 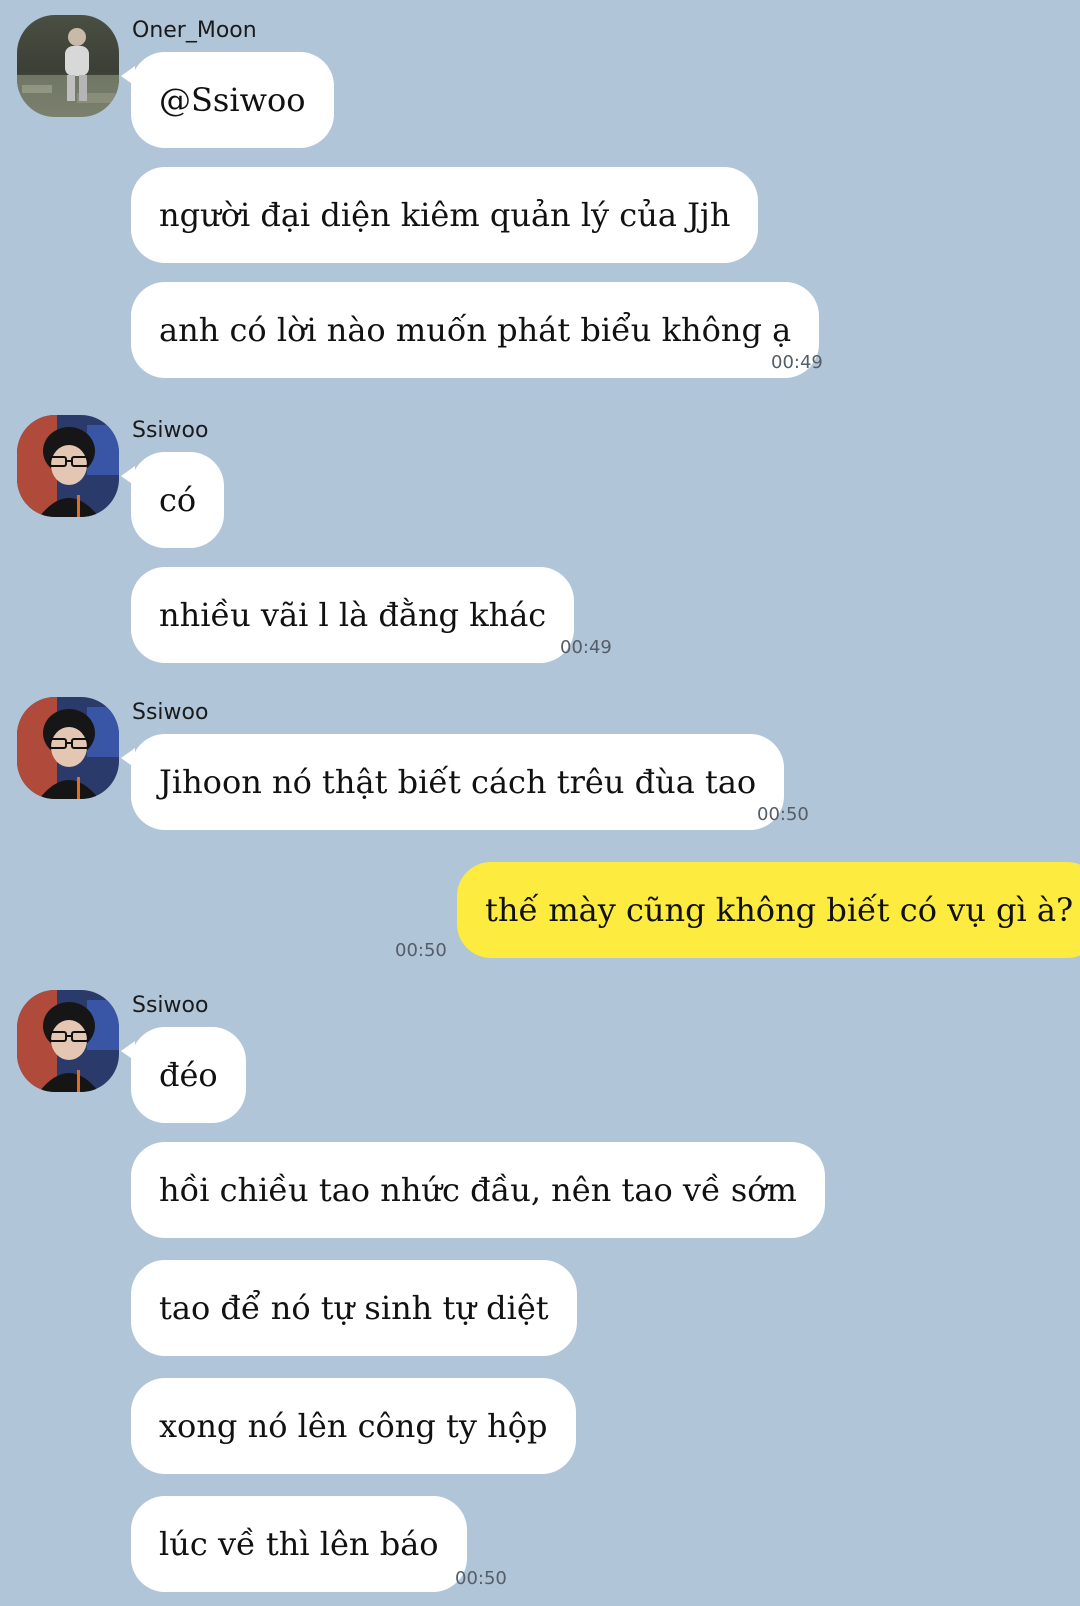 I want to click on message-text: xong nó lên công ty hộp, so click(x=353, y=1426).